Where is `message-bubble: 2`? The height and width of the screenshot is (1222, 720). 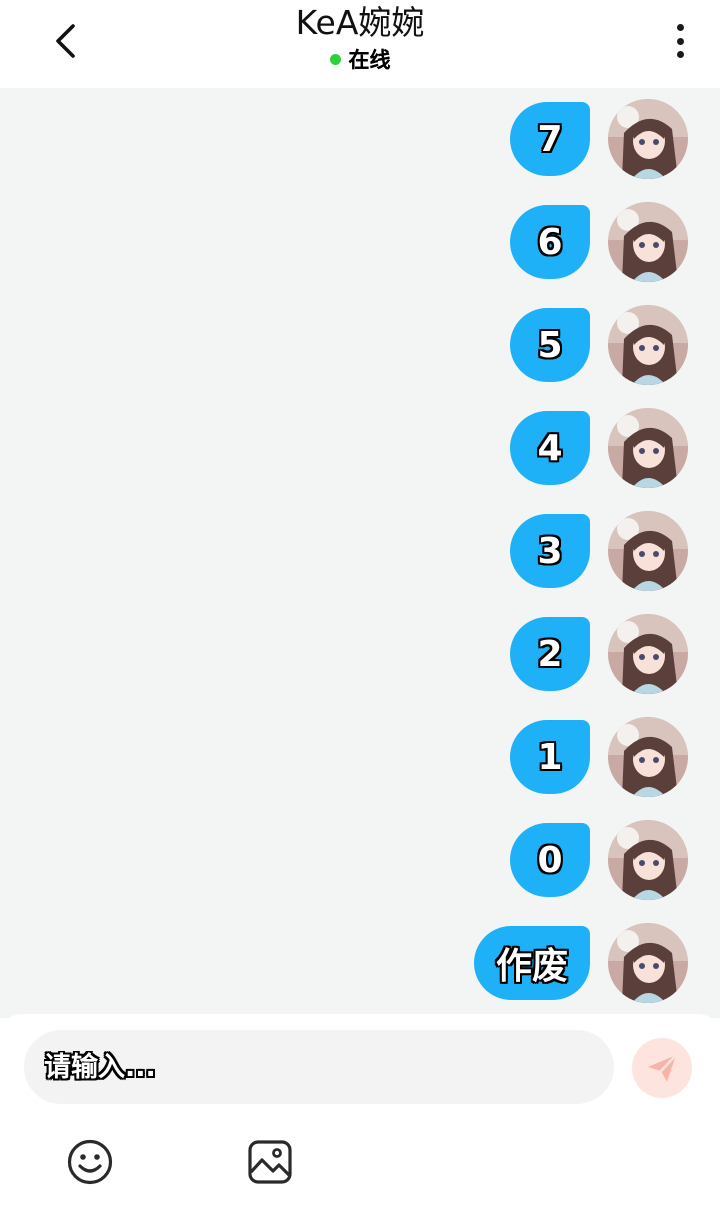 message-bubble: 2 is located at coordinates (550, 654).